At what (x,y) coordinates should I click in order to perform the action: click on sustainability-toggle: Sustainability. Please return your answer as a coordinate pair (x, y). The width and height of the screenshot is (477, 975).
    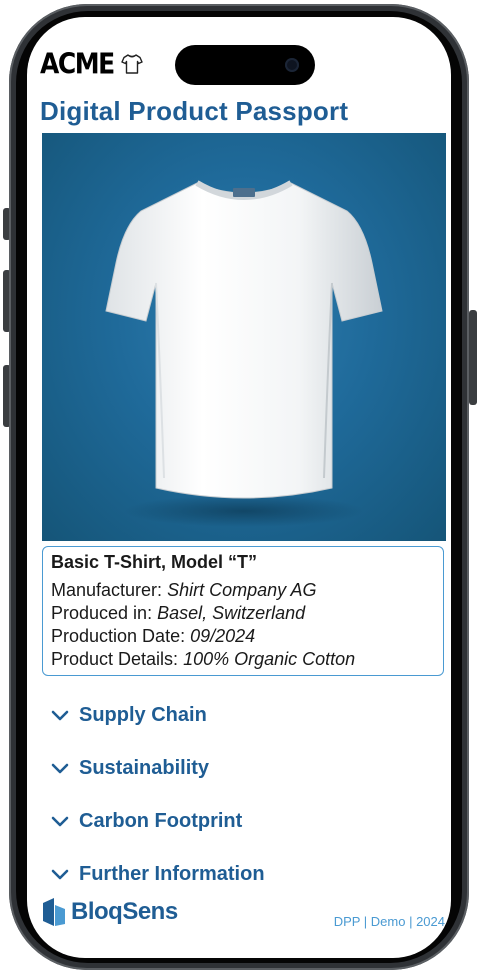
    Looking at the image, I should click on (241, 768).